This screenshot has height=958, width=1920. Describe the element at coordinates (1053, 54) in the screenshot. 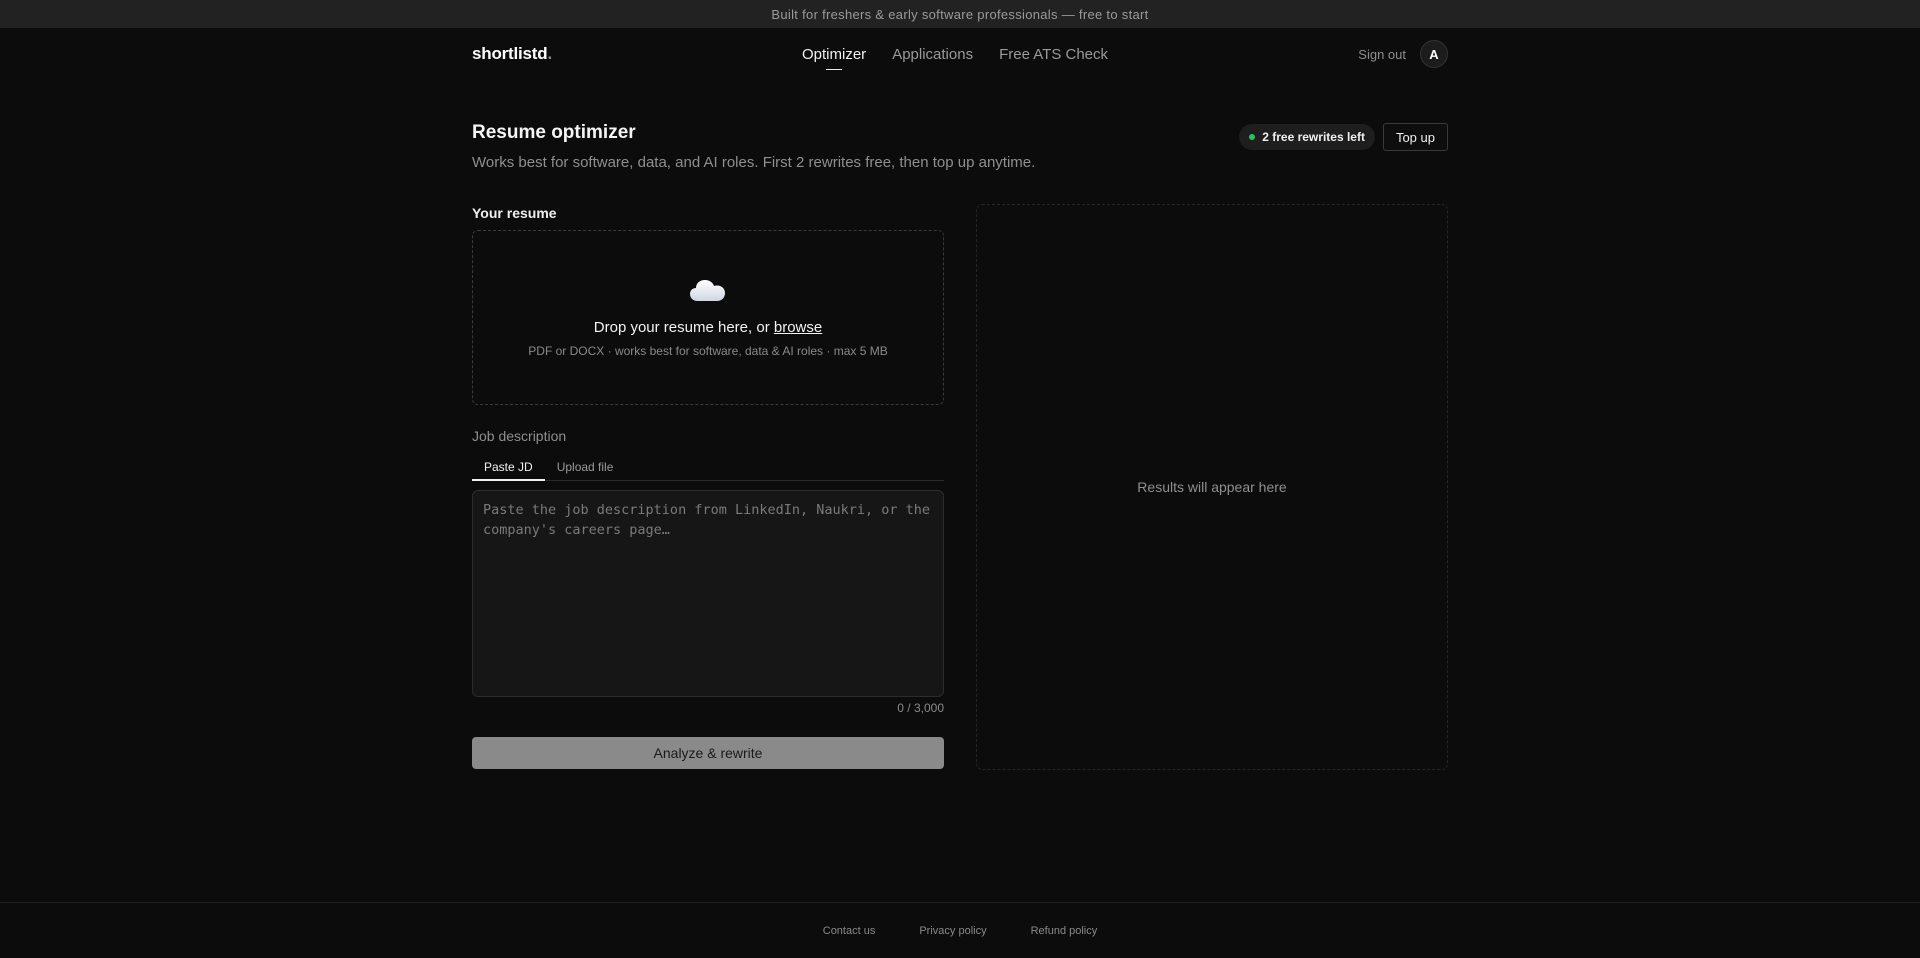

I see `nav-link-free-ats-check: Free ATS Check` at that location.